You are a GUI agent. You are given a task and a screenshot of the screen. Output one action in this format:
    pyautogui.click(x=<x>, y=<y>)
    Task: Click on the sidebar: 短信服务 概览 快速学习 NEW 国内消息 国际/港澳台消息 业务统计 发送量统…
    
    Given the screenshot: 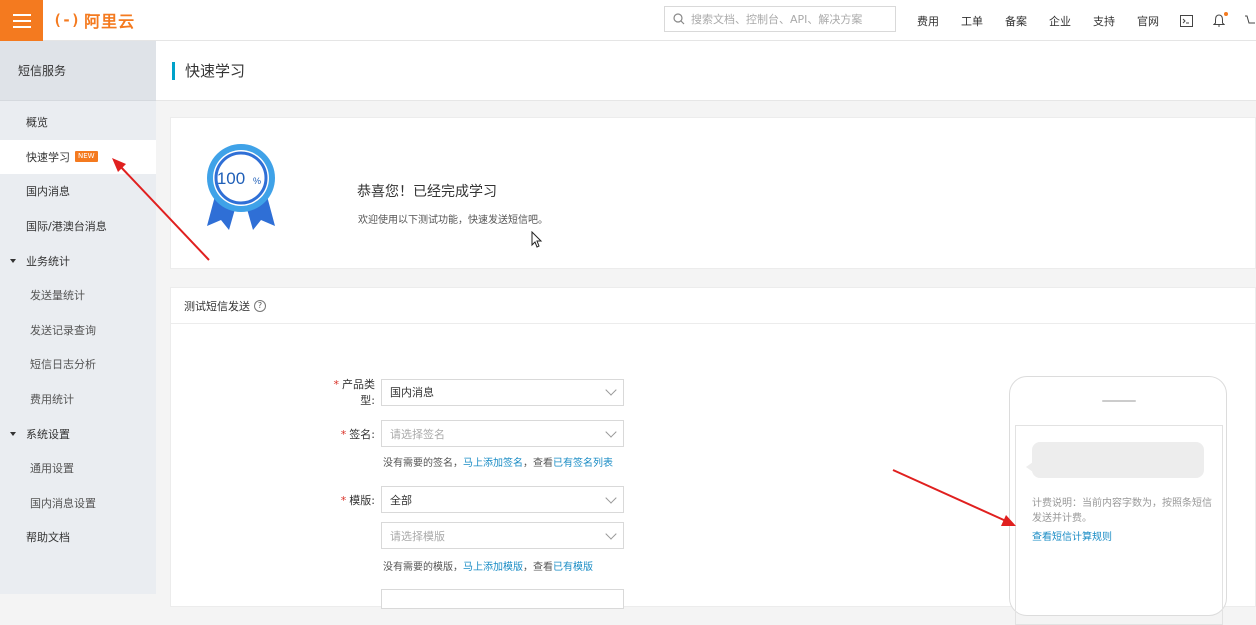 What is the action you would take?
    pyautogui.click(x=78, y=317)
    